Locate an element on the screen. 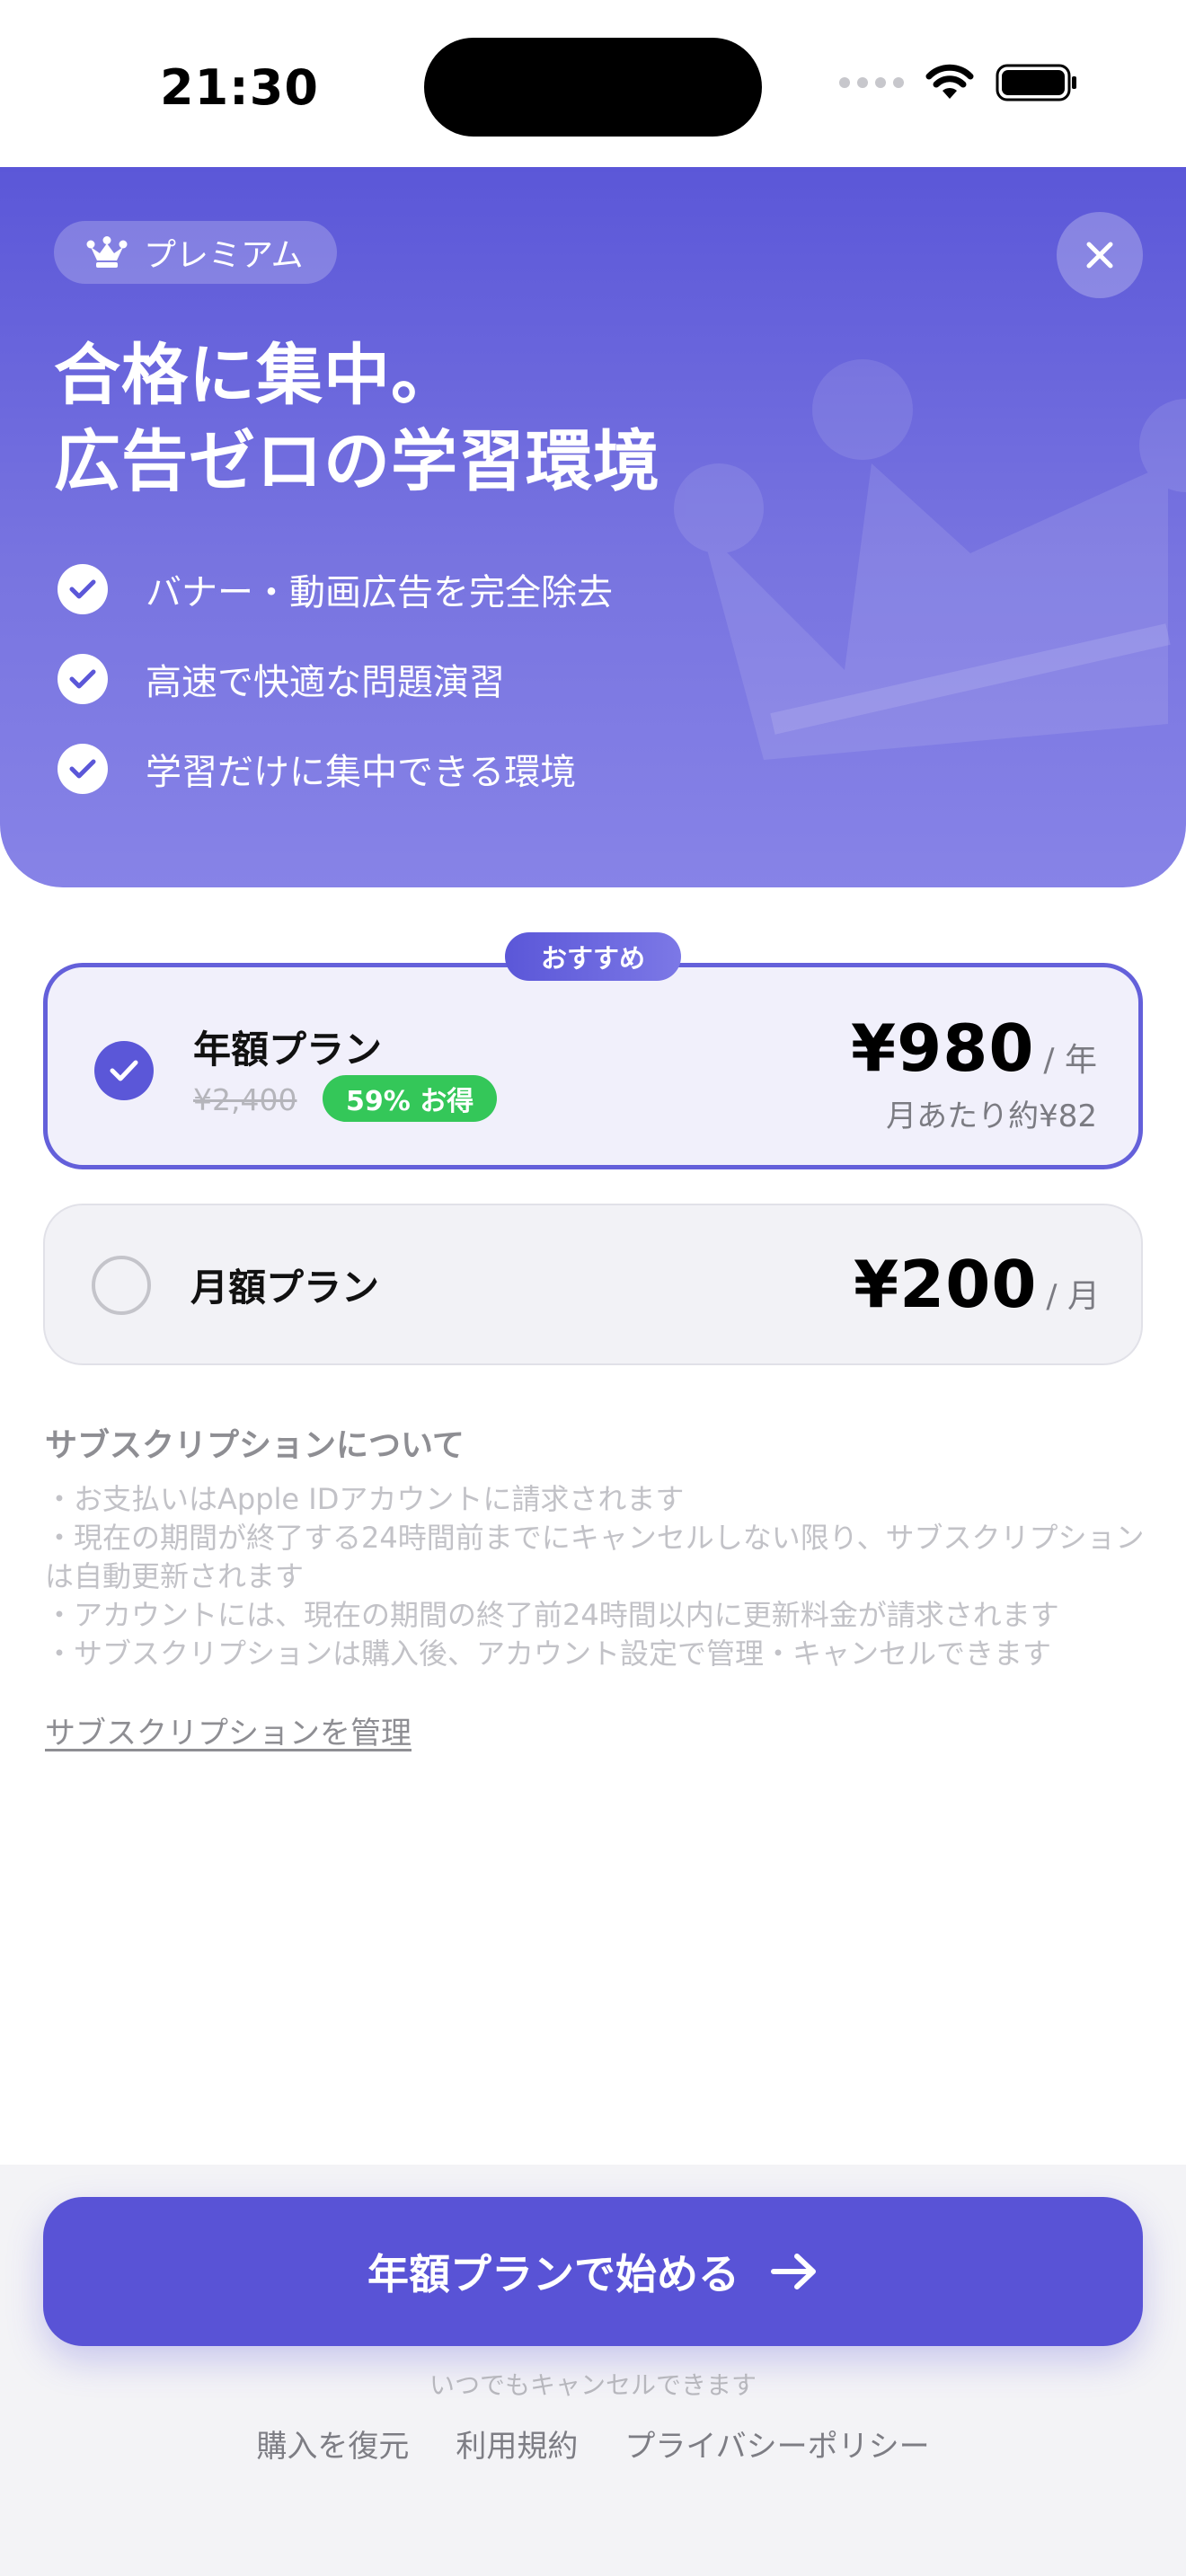  cellular-signal-icon is located at coordinates (871, 82).